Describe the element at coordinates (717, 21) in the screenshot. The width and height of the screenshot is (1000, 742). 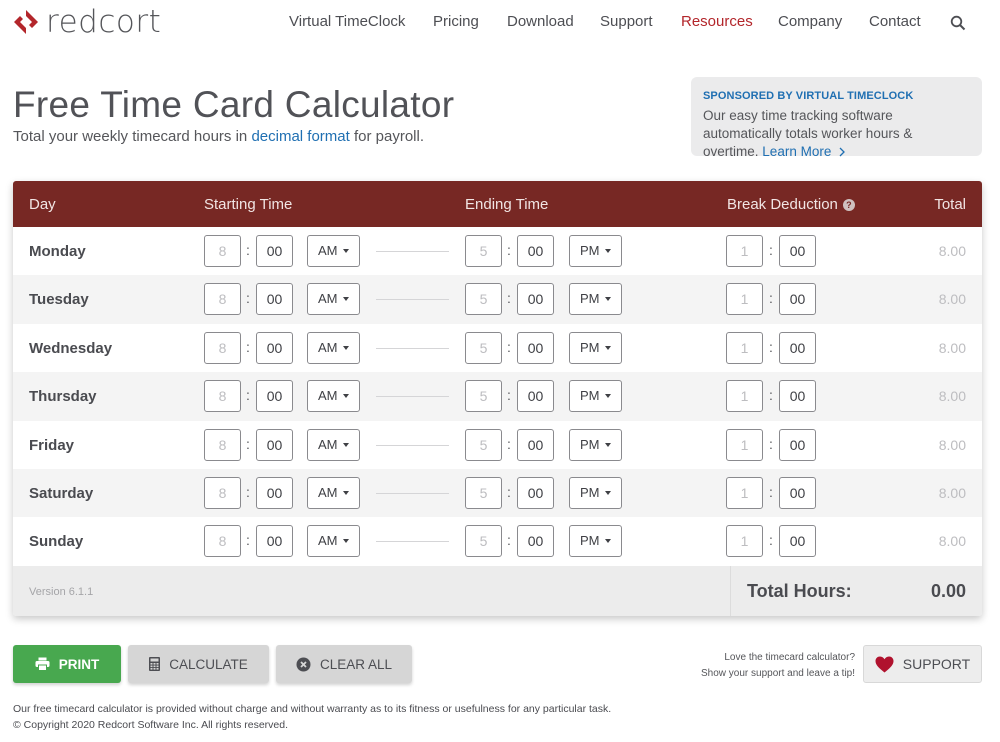
I see `nav-resources: Resources` at that location.